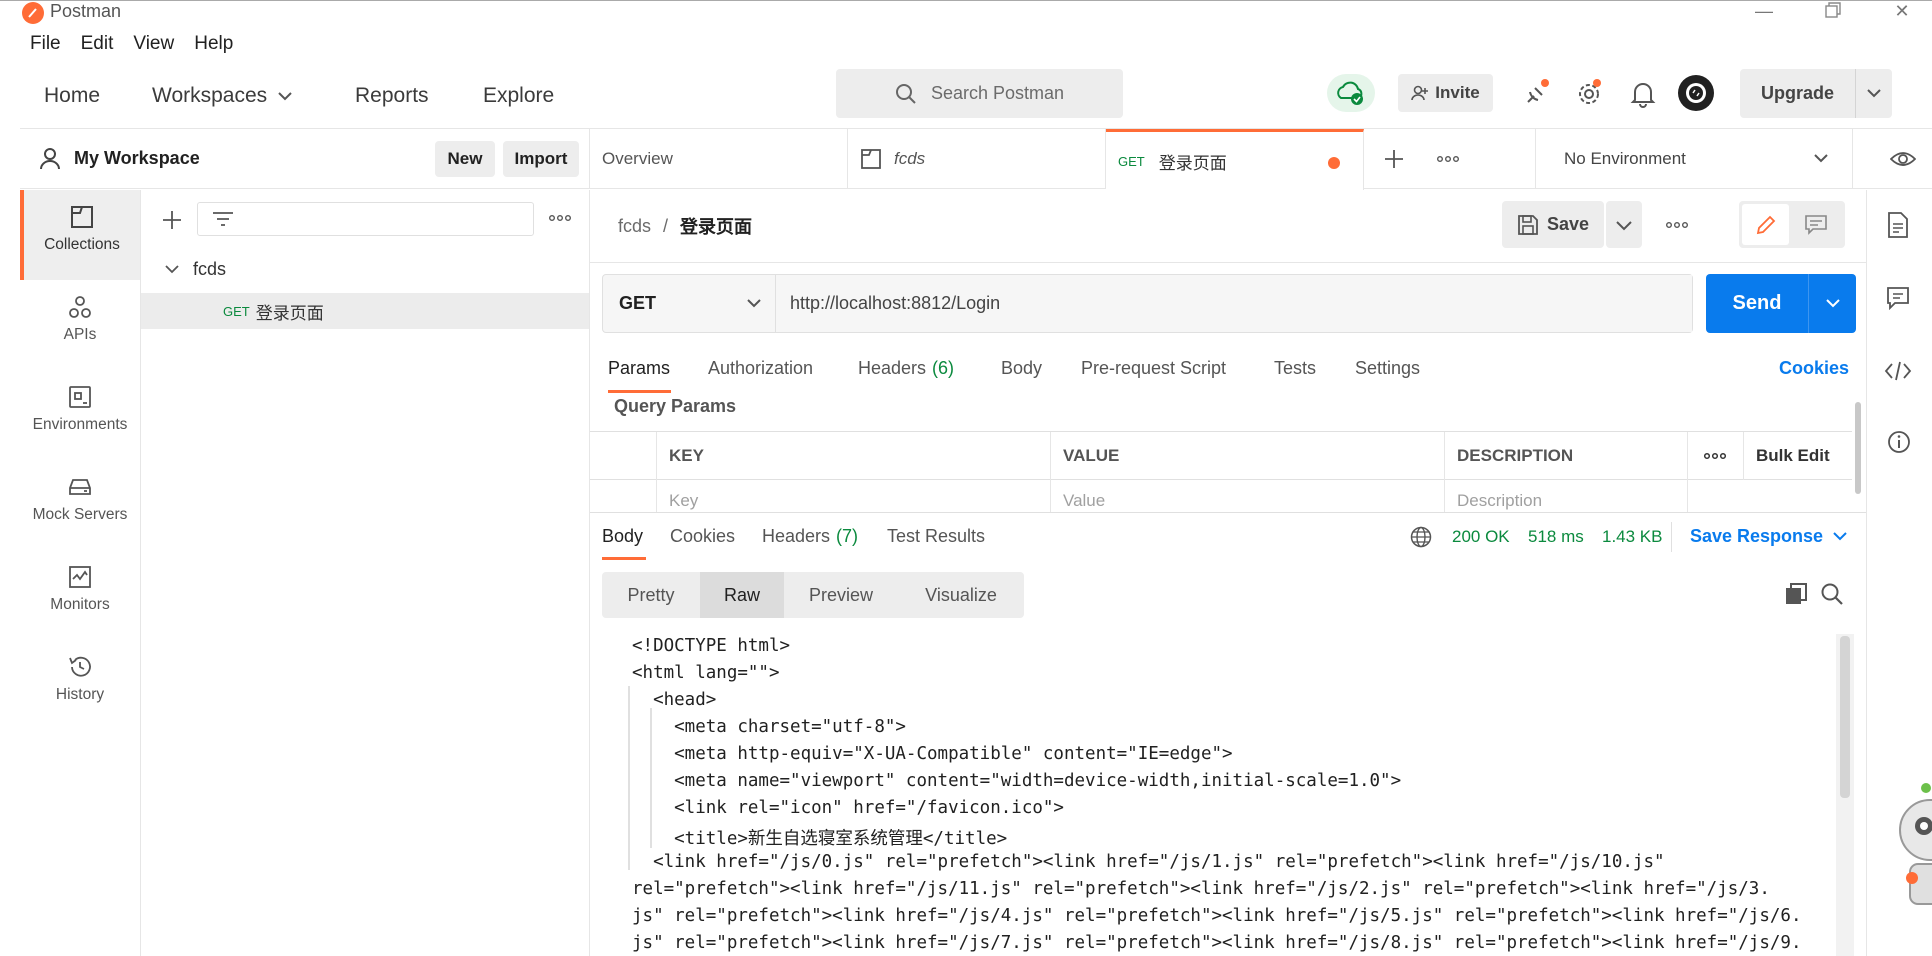 This screenshot has height=956, width=1932. Describe the element at coordinates (50, 159) in the screenshot. I see `user-icon` at that location.